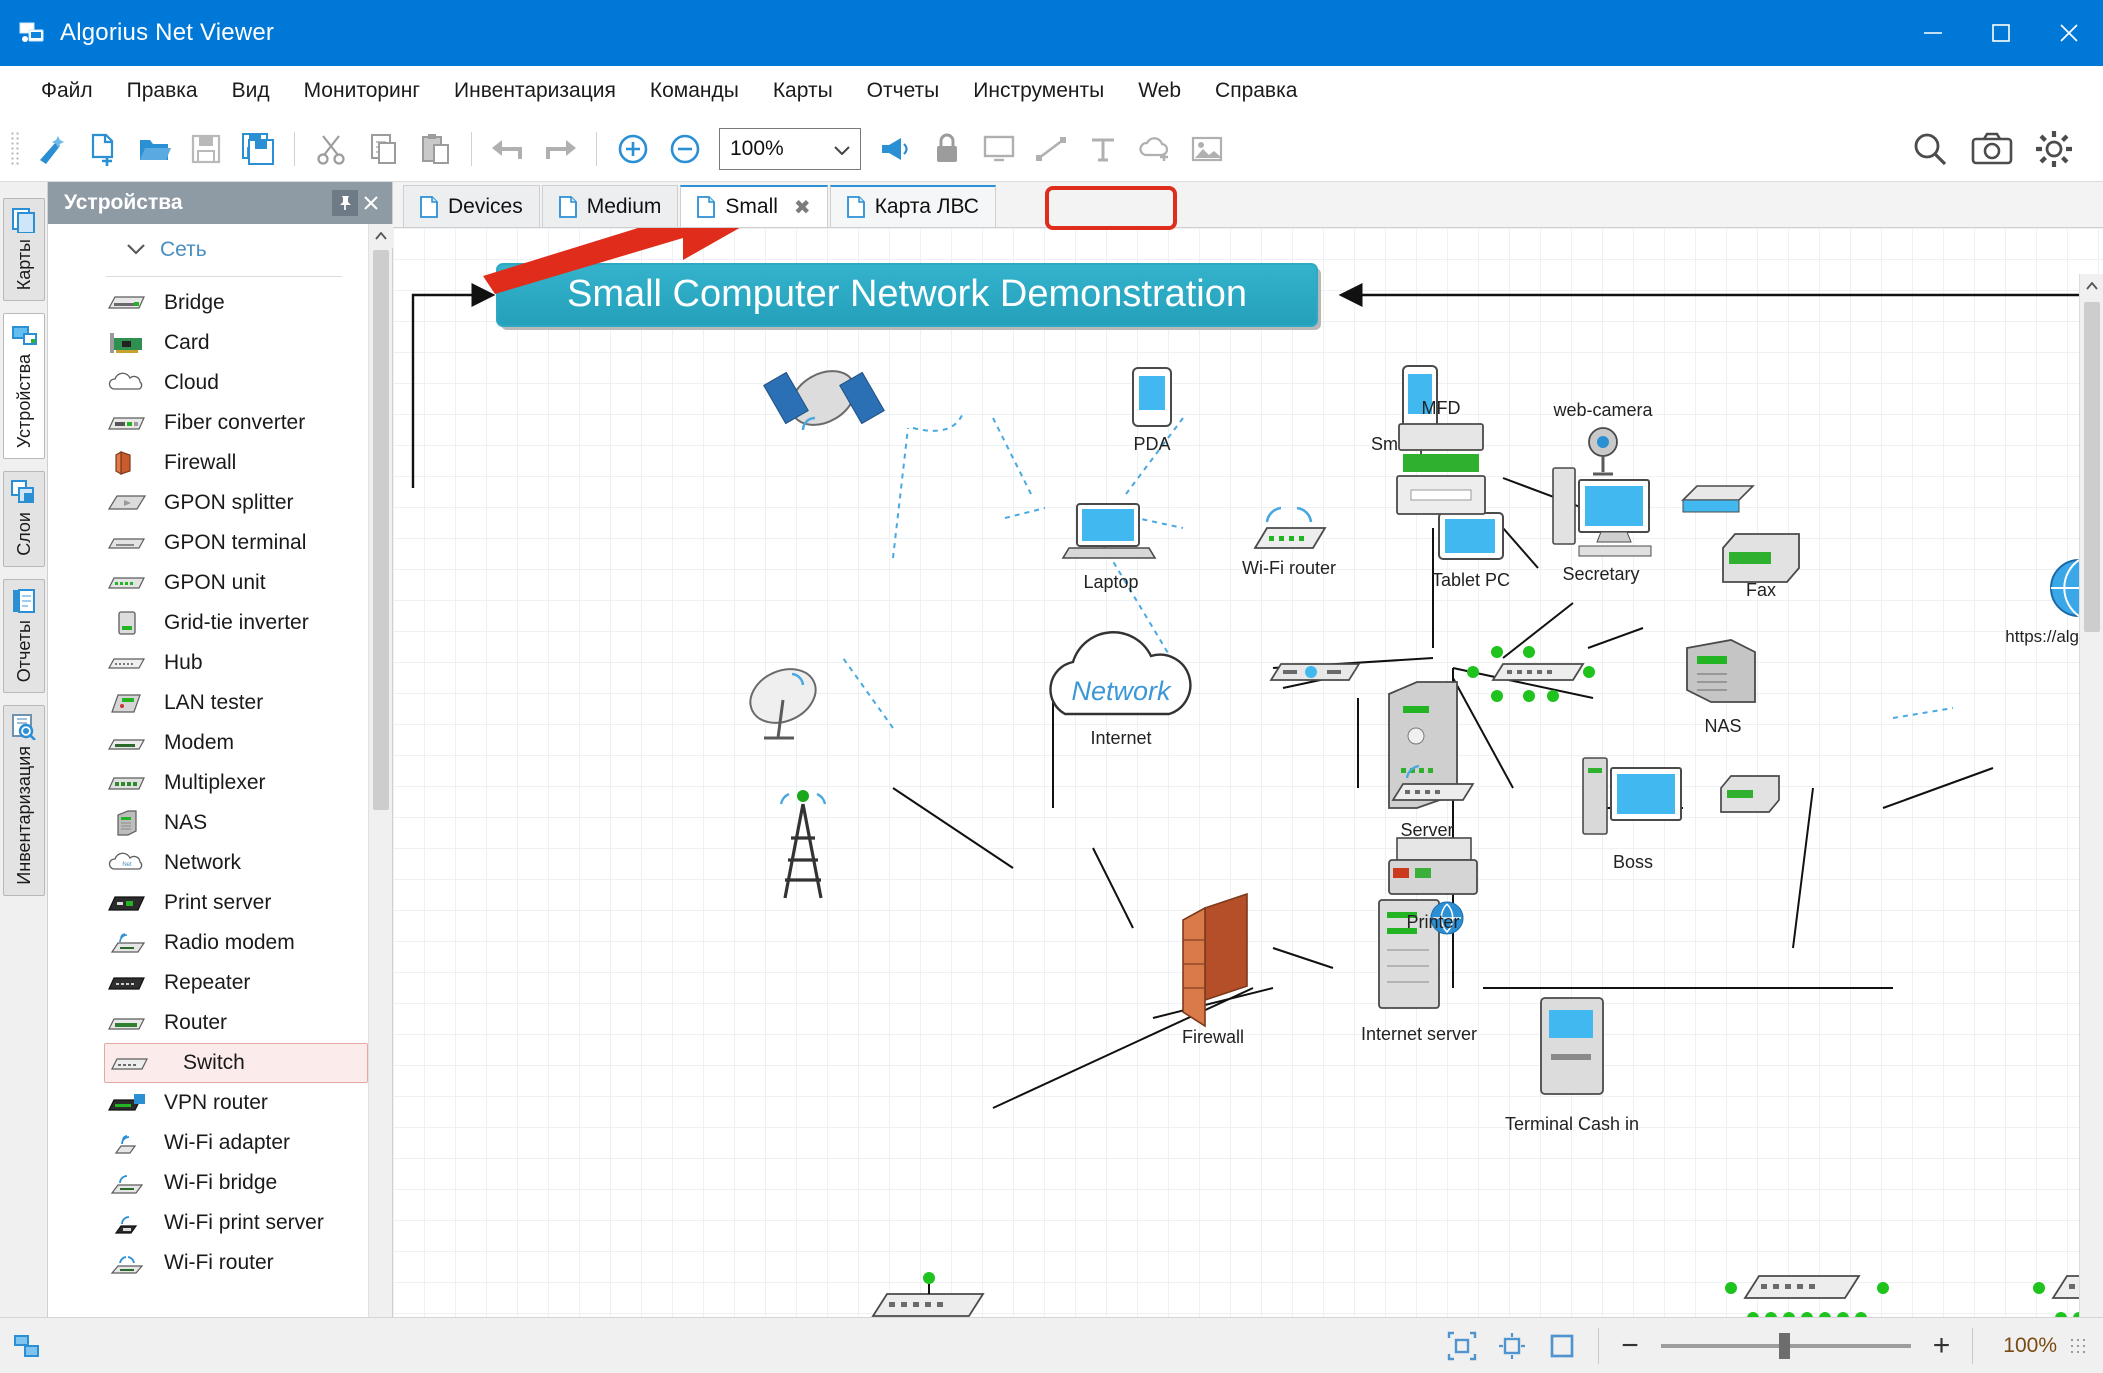 This screenshot has height=1373, width=2103. What do you see at coordinates (1462, 1346) in the screenshot?
I see `fit-selection-icon` at bounding box center [1462, 1346].